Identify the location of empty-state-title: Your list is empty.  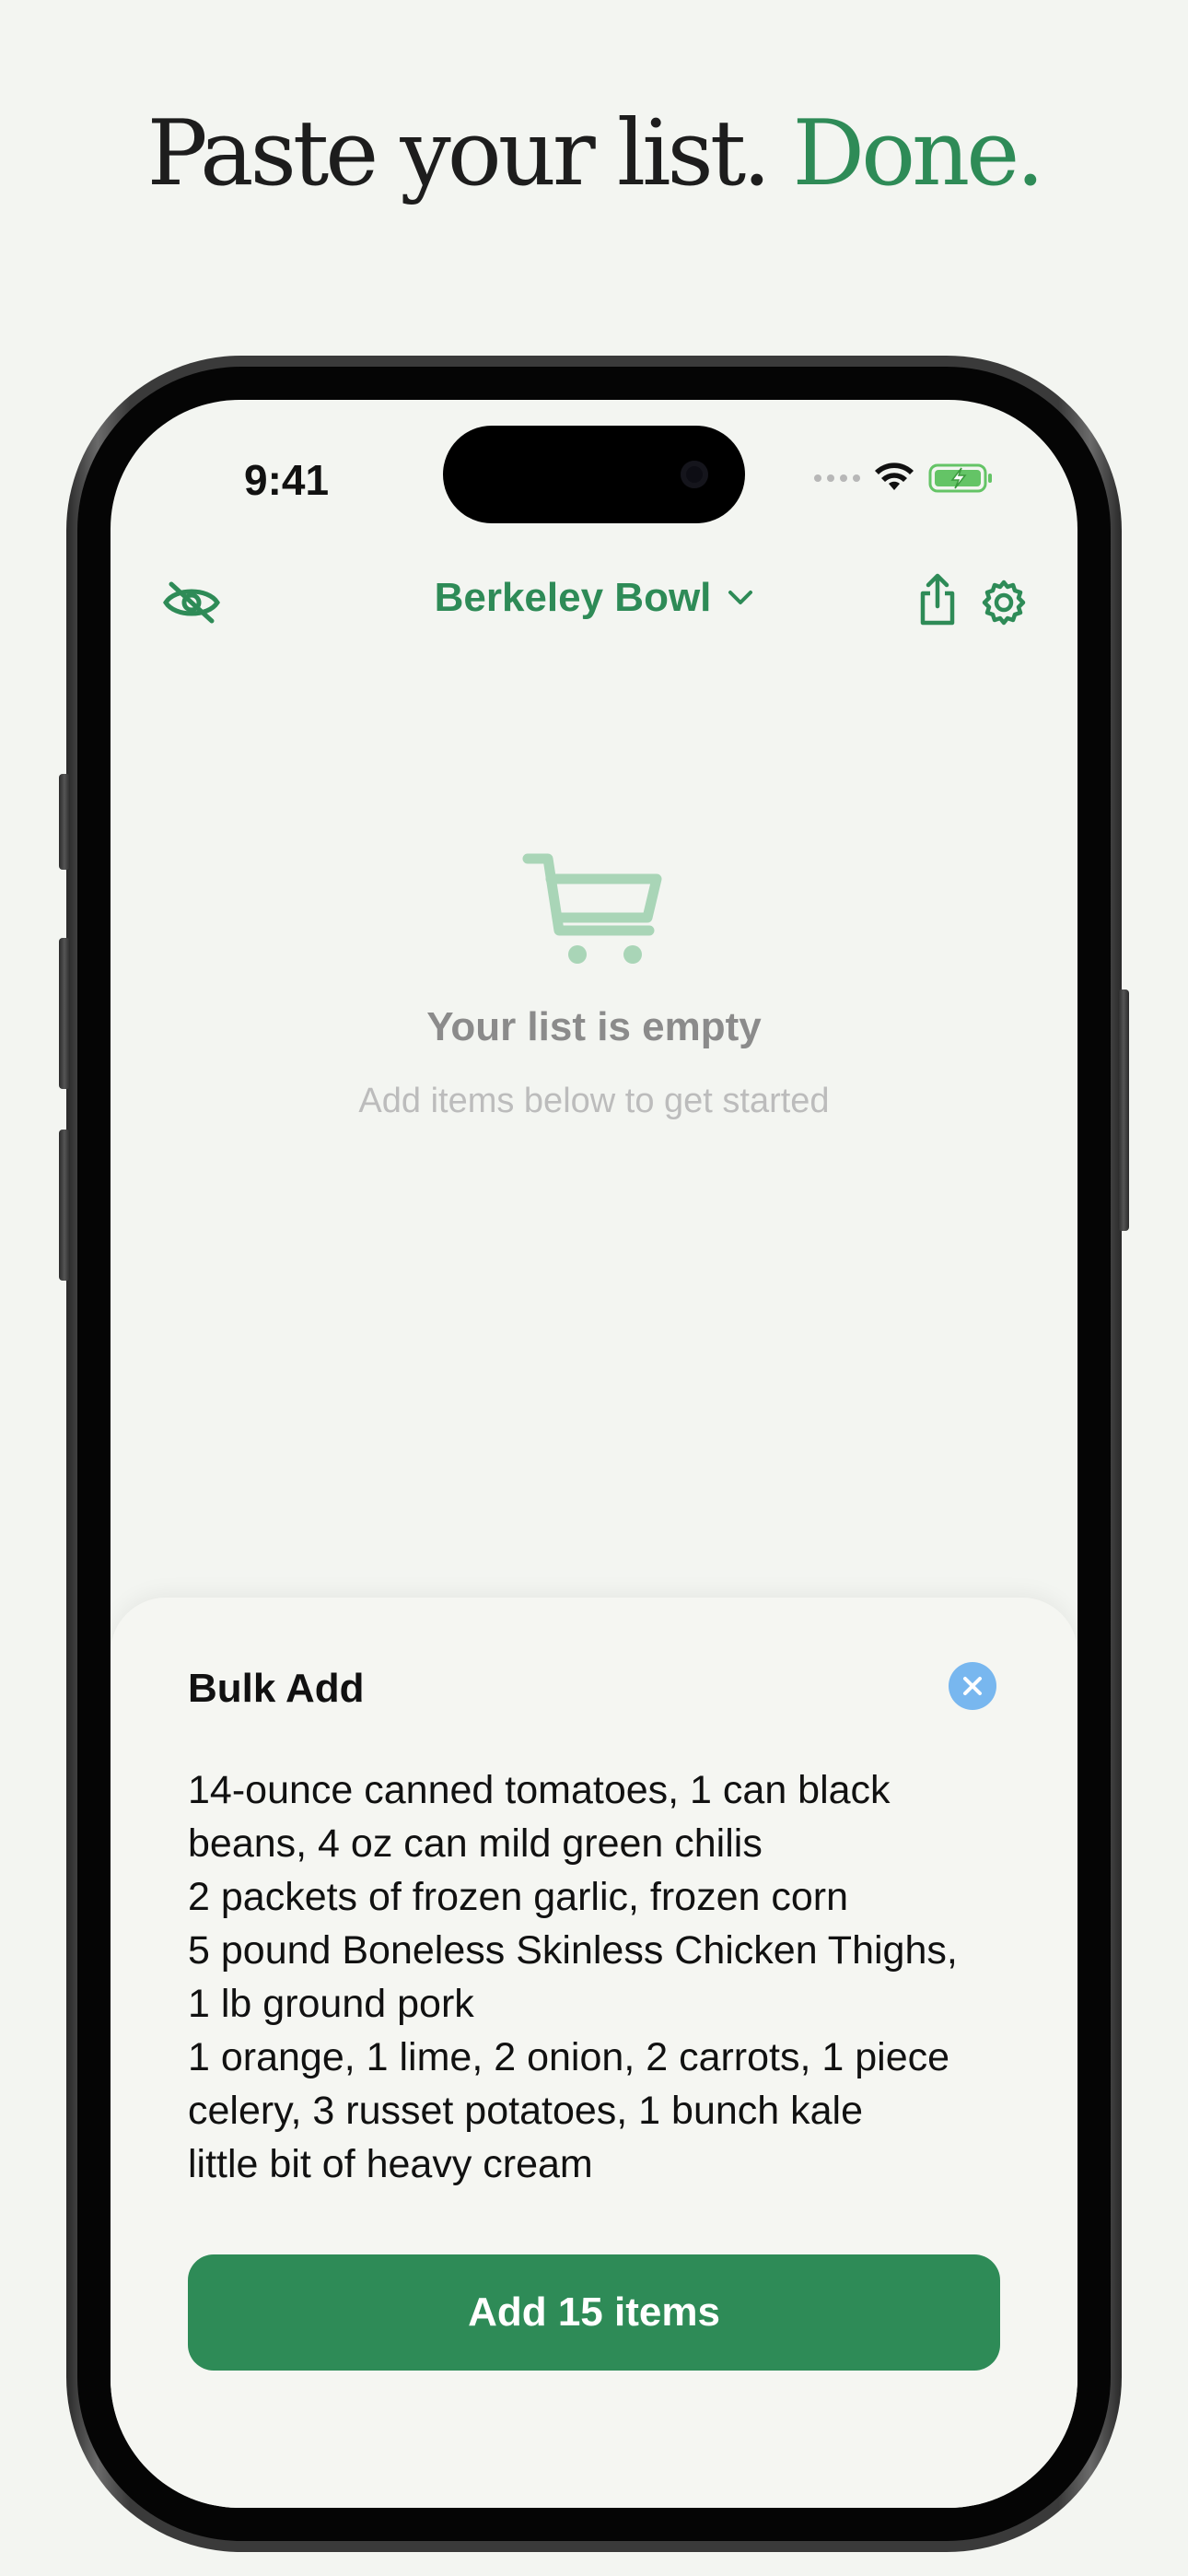
(594, 1026).